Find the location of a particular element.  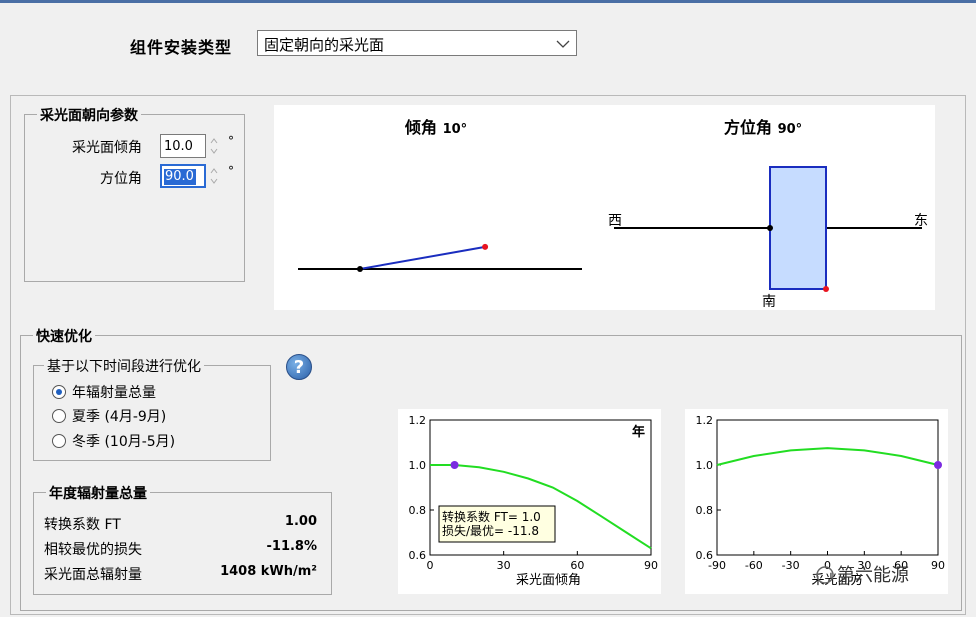

tilt-diagram is located at coordinates (440, 257).